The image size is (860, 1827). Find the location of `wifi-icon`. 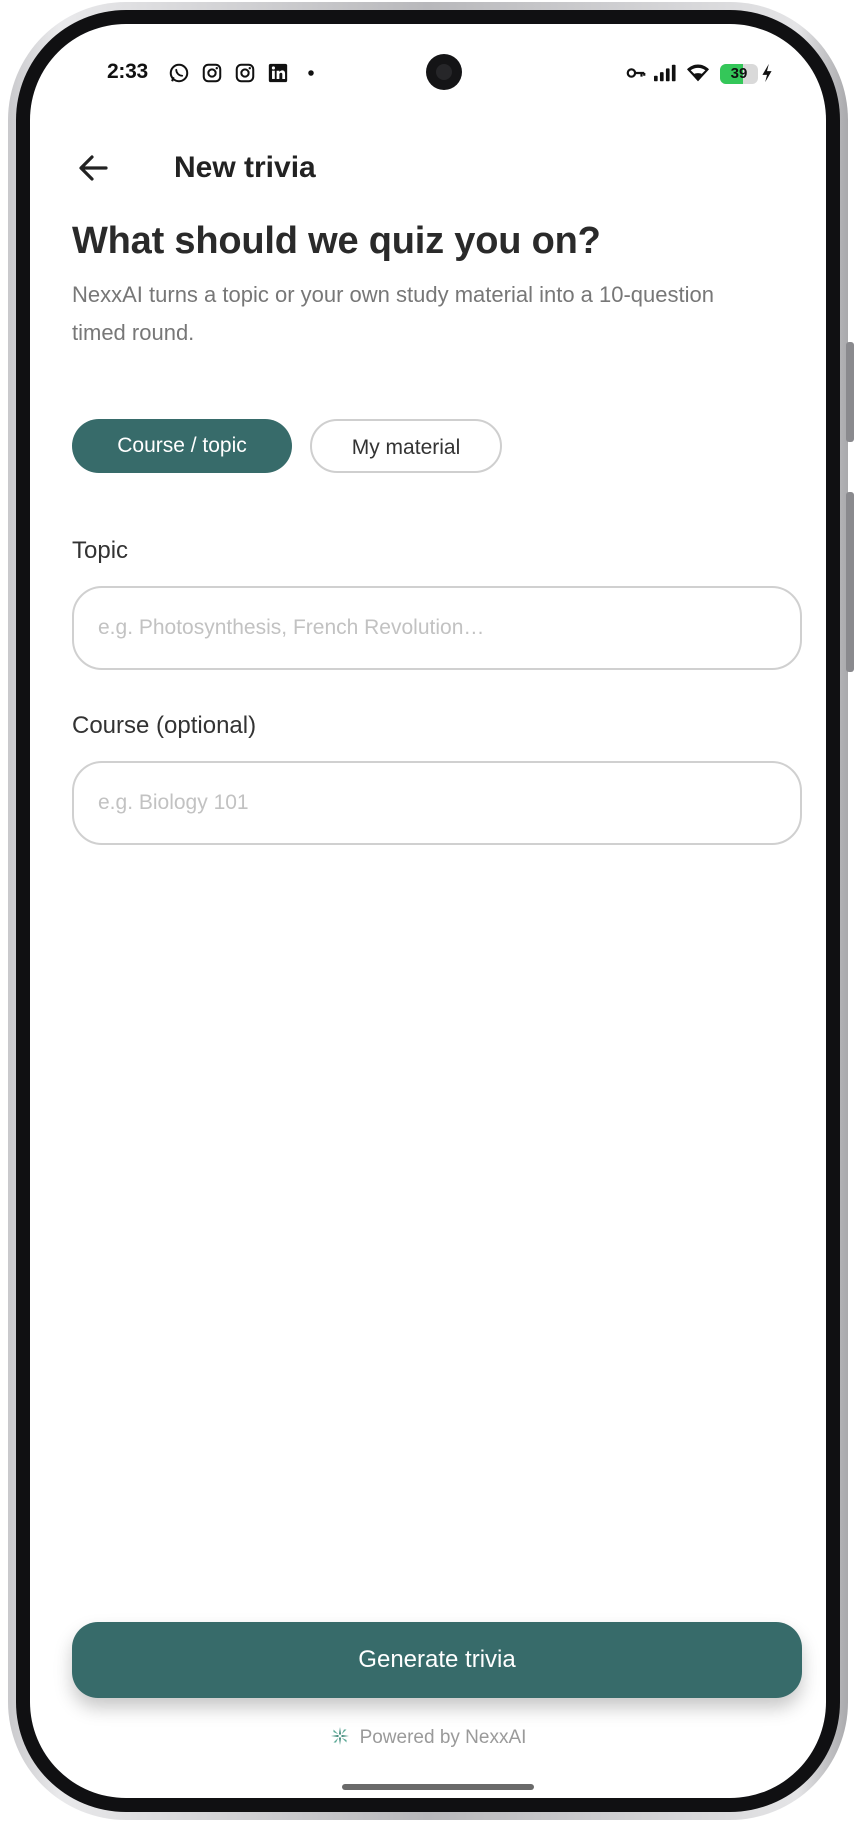

wifi-icon is located at coordinates (698, 73).